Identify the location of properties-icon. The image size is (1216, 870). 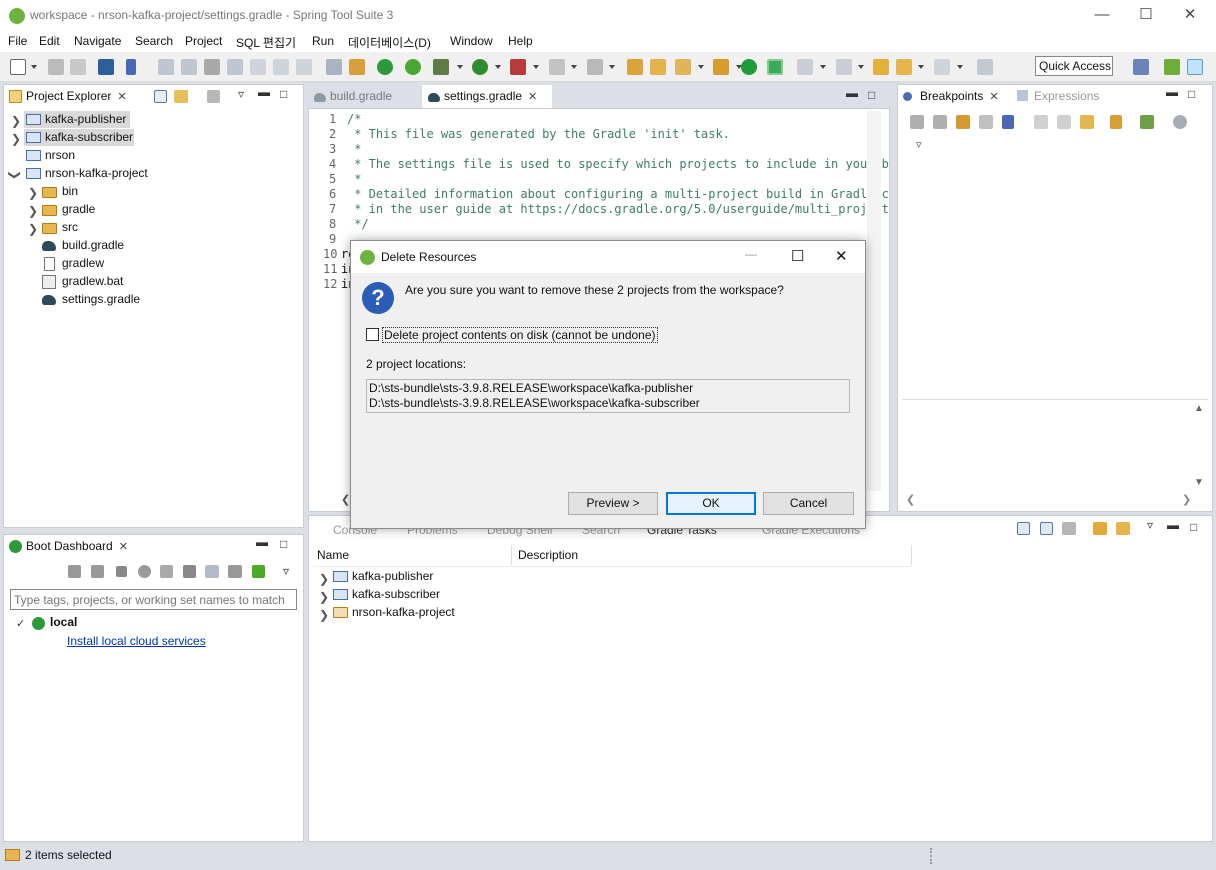
(212, 571).